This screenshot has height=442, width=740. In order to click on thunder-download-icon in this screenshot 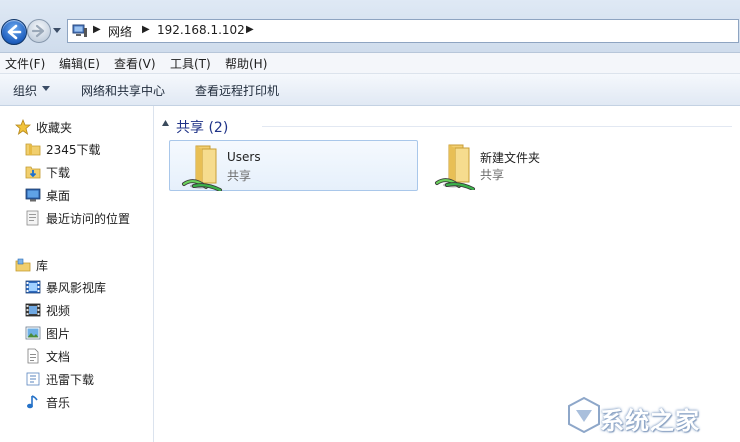, I will do `click(33, 379)`.